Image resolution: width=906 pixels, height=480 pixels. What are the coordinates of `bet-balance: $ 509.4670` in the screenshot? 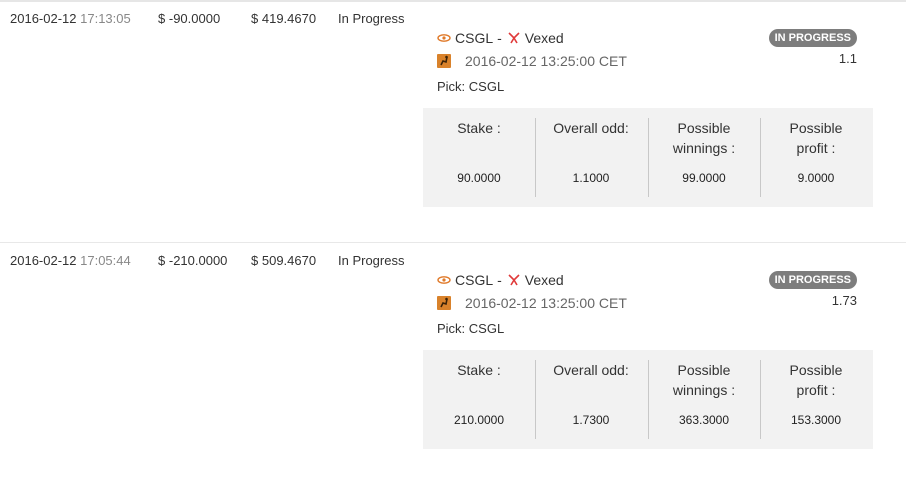 It's located at (283, 260).